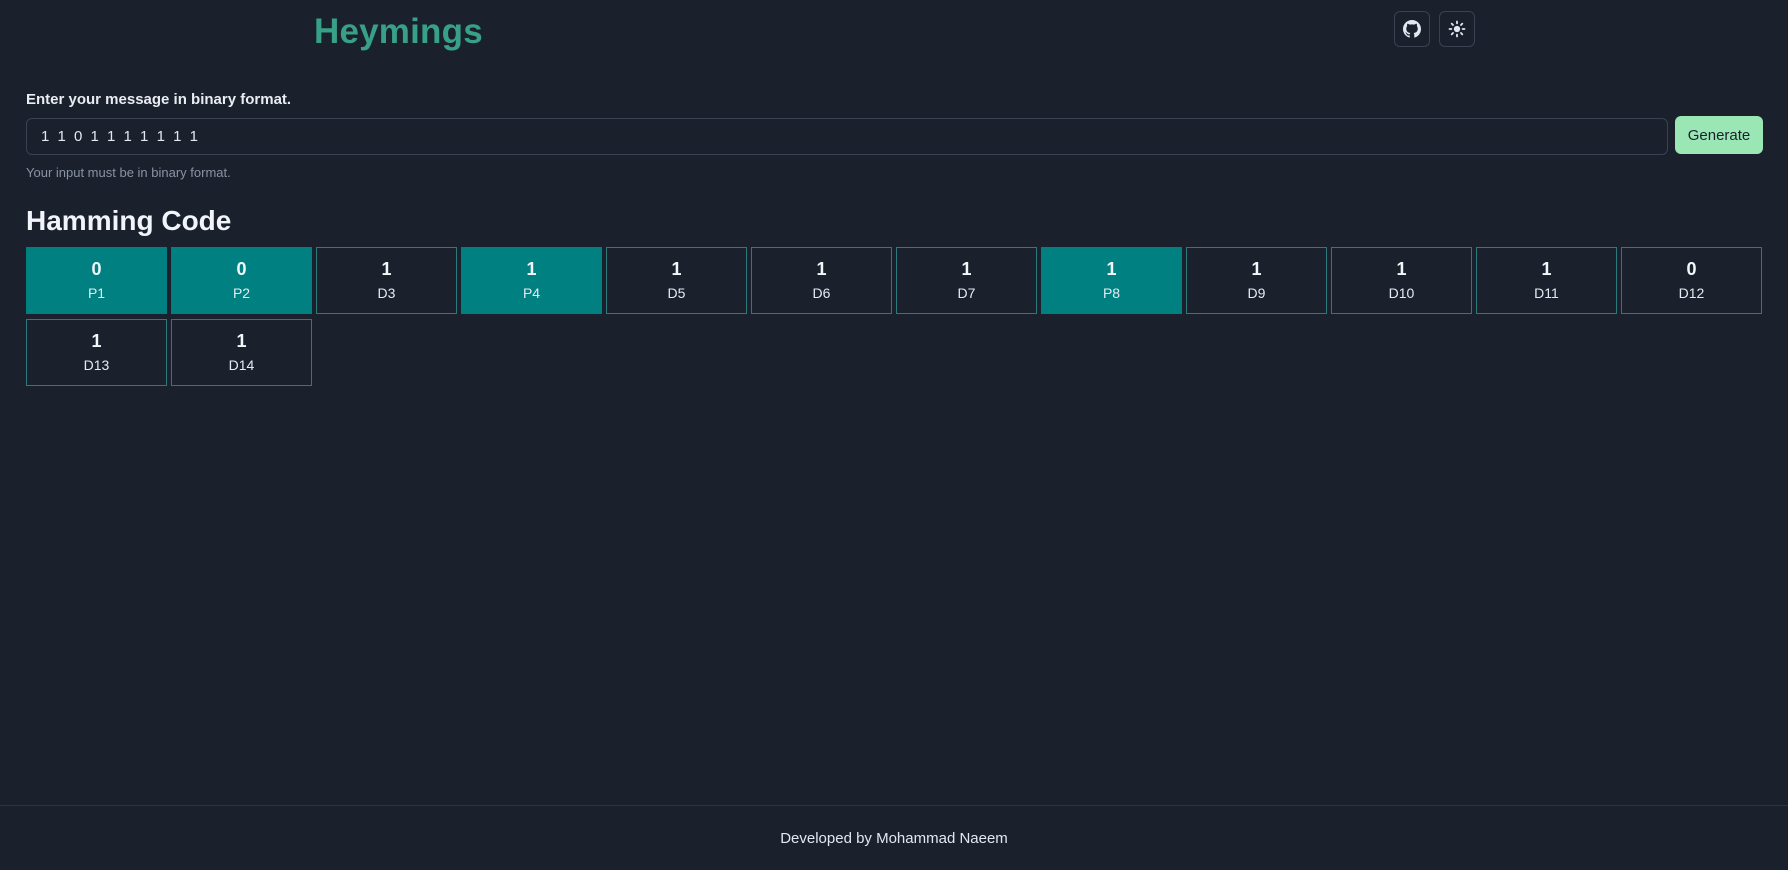  What do you see at coordinates (531, 280) in the screenshot?
I see `parity-bit-cell: 1 P4` at bounding box center [531, 280].